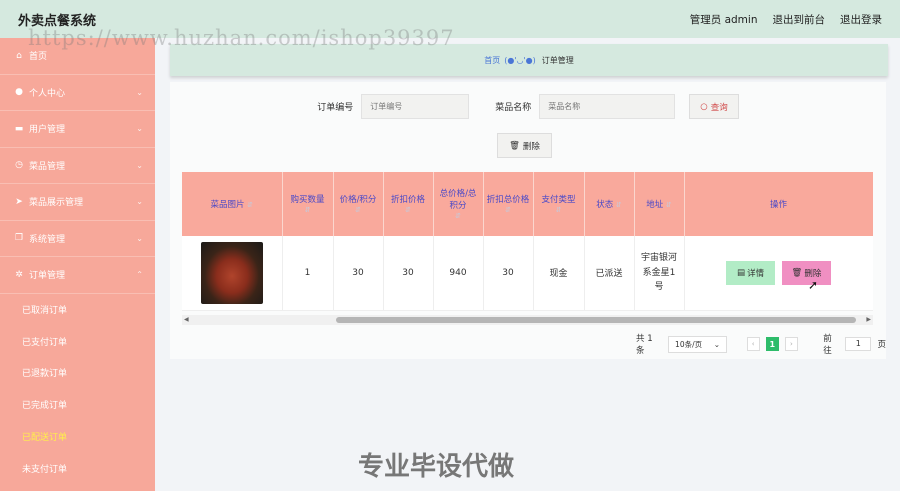  I want to click on sidebar-subitem-delivered: 已配送订单, so click(77, 437).